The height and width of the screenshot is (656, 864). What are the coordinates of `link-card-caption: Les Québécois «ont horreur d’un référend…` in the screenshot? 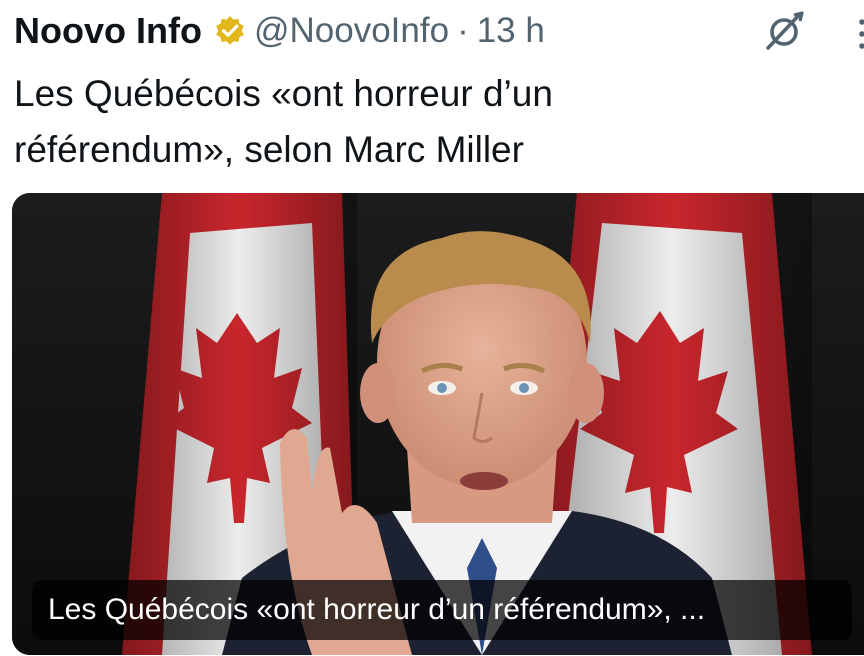 It's located at (442, 610).